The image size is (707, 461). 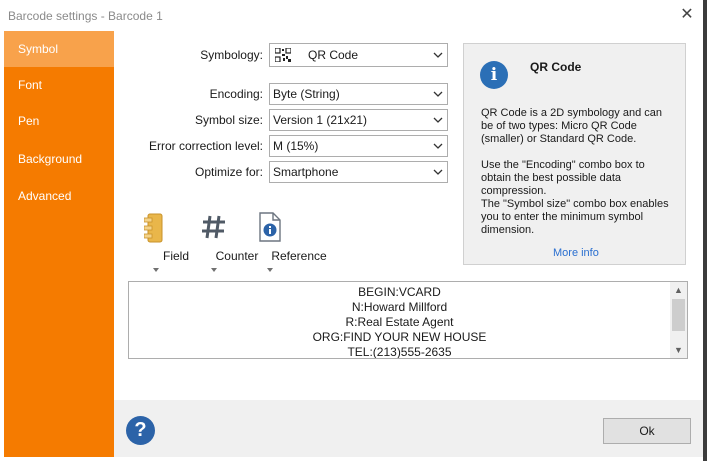 I want to click on reference-dropdown-arrow, so click(x=270, y=270).